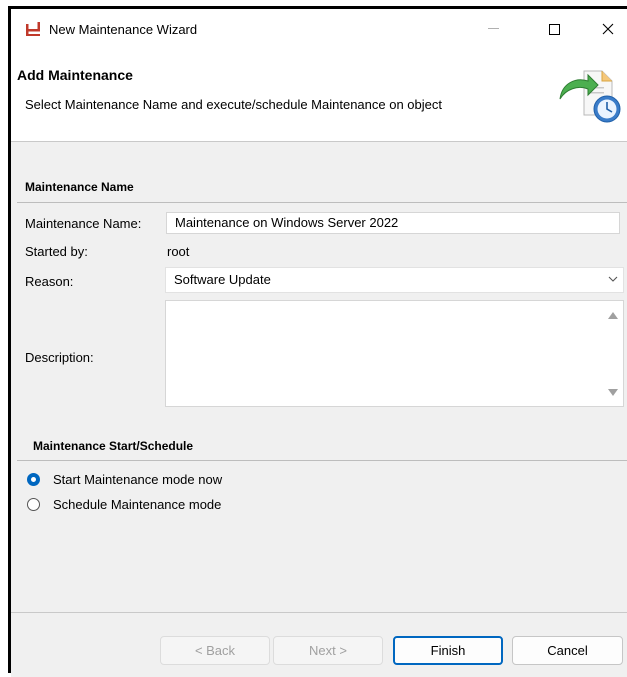 The width and height of the screenshot is (627, 677). What do you see at coordinates (33, 504) in the screenshot?
I see `schedule-radio` at bounding box center [33, 504].